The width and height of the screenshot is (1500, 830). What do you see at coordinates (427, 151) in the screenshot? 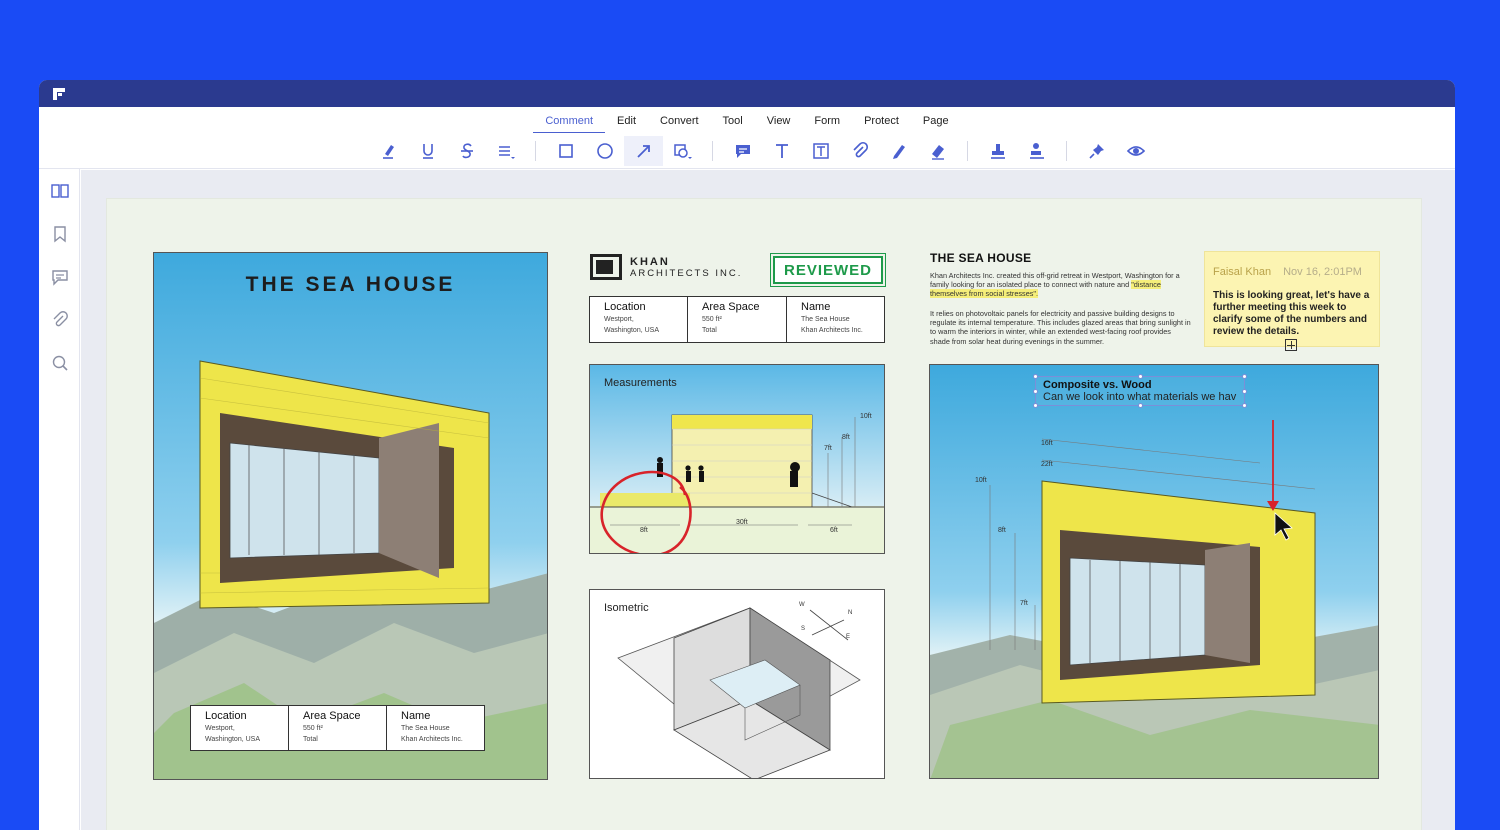
I see `underline-icon` at bounding box center [427, 151].